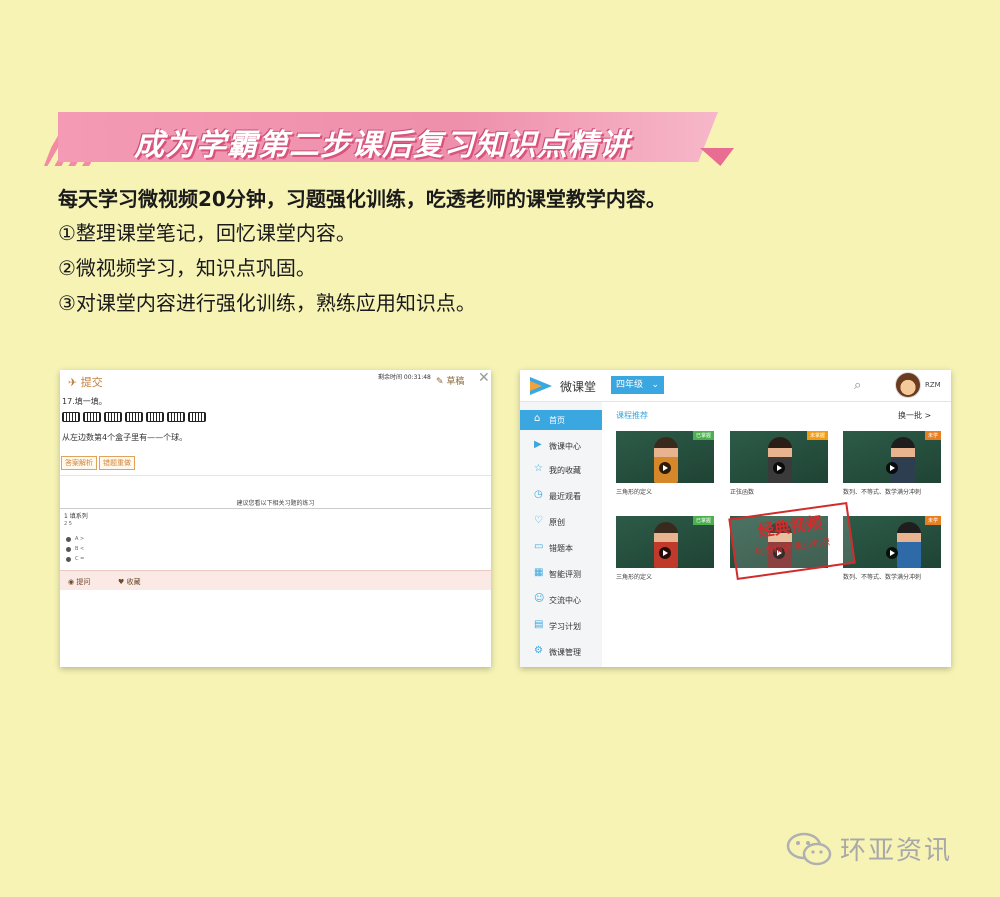 The height and width of the screenshot is (897, 1000). What do you see at coordinates (122, 582) in the screenshot?
I see `heart-icon: ♥` at bounding box center [122, 582].